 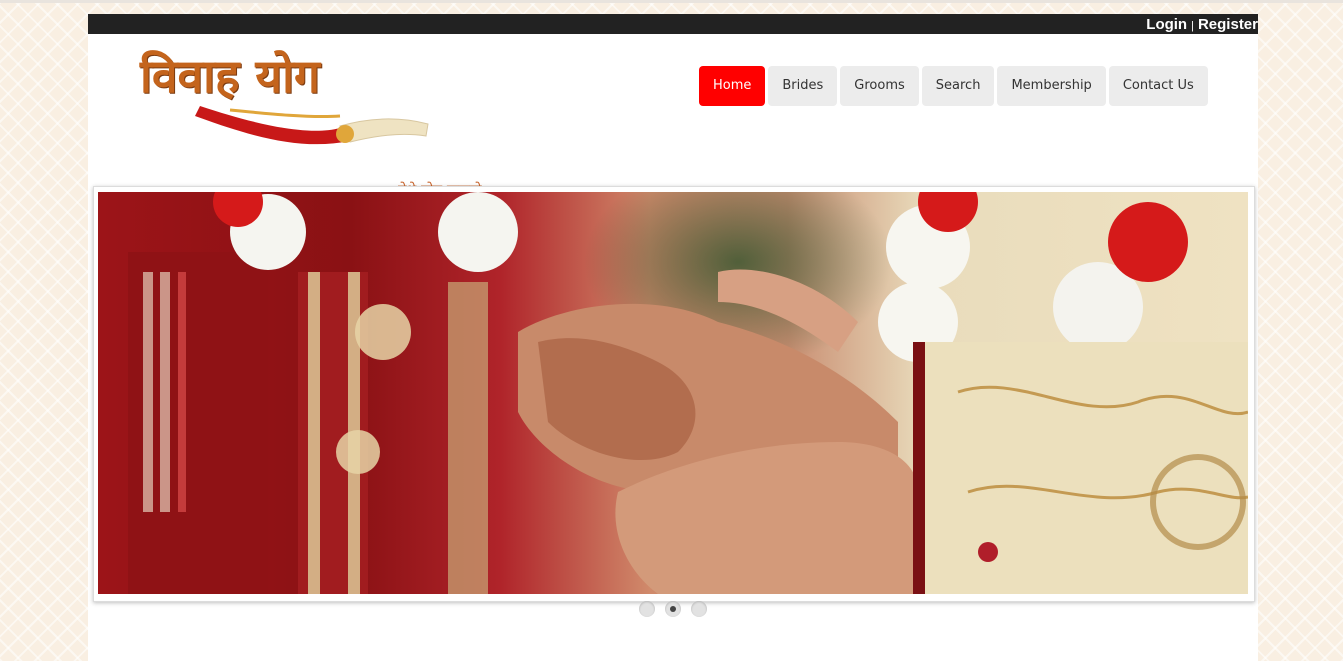 What do you see at coordinates (1166, 24) in the screenshot?
I see `login-link: Login` at bounding box center [1166, 24].